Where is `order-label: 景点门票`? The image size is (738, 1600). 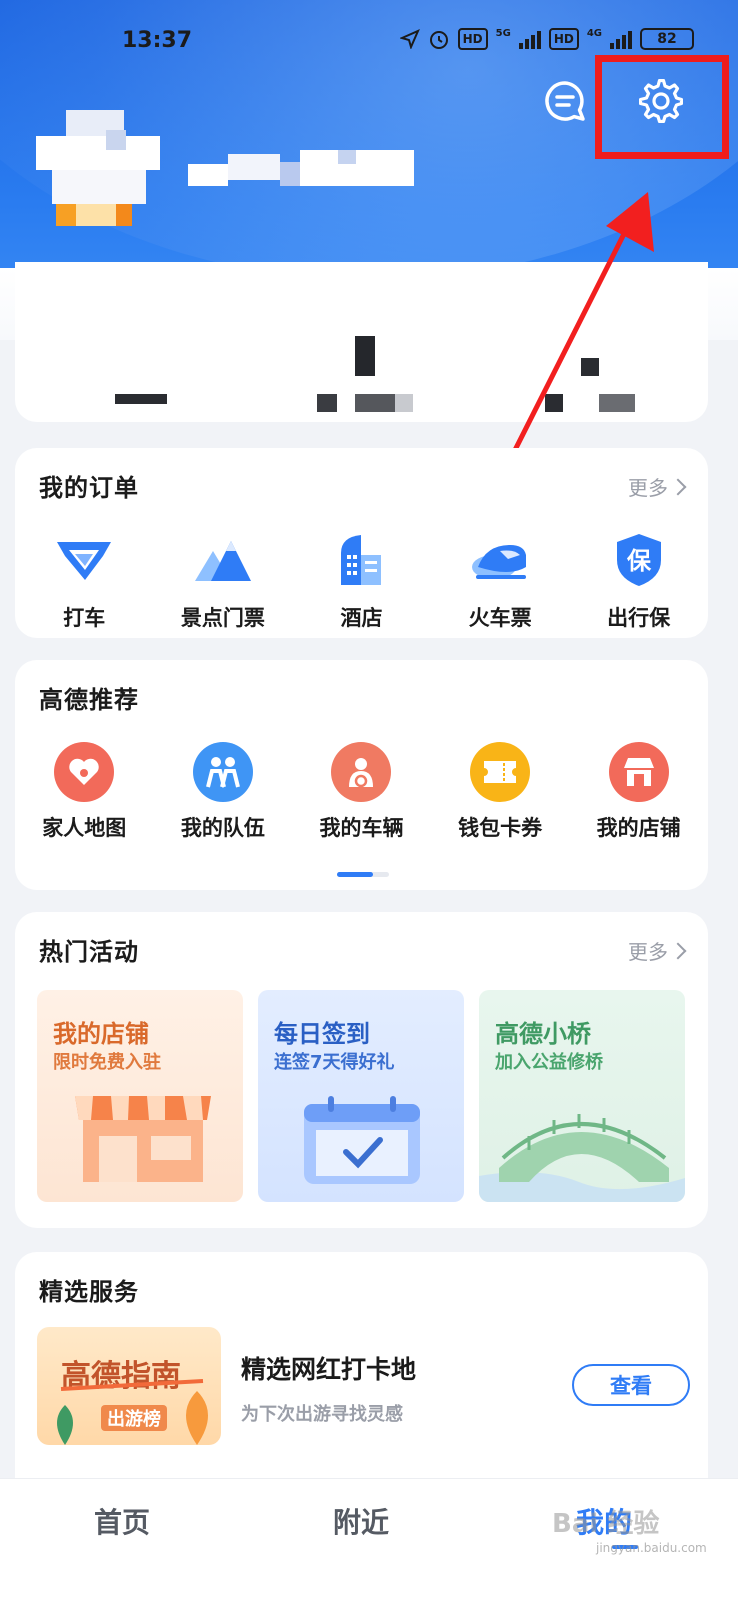 order-label: 景点门票 is located at coordinates (222, 618).